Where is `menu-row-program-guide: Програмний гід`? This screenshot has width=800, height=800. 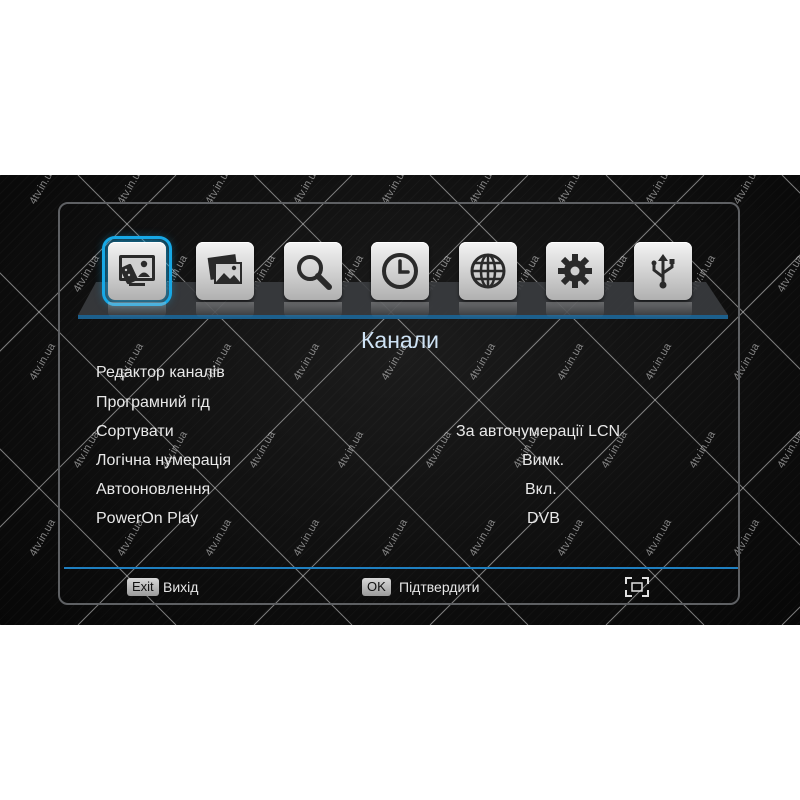
menu-row-program-guide: Програмний гід is located at coordinates (153, 403).